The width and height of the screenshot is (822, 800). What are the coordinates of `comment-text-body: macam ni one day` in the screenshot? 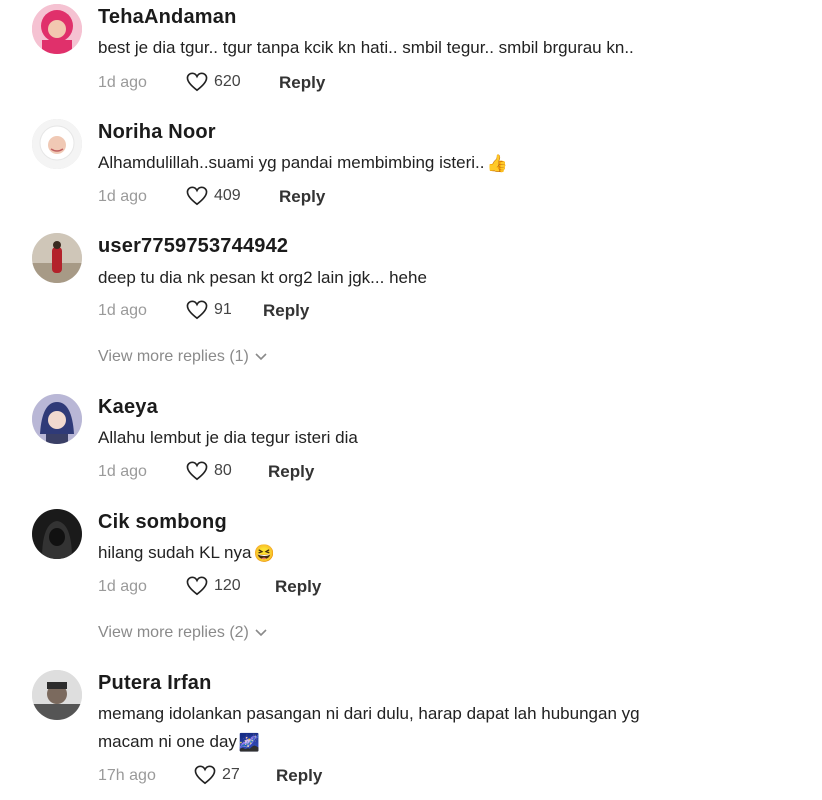 It's located at (167, 741).